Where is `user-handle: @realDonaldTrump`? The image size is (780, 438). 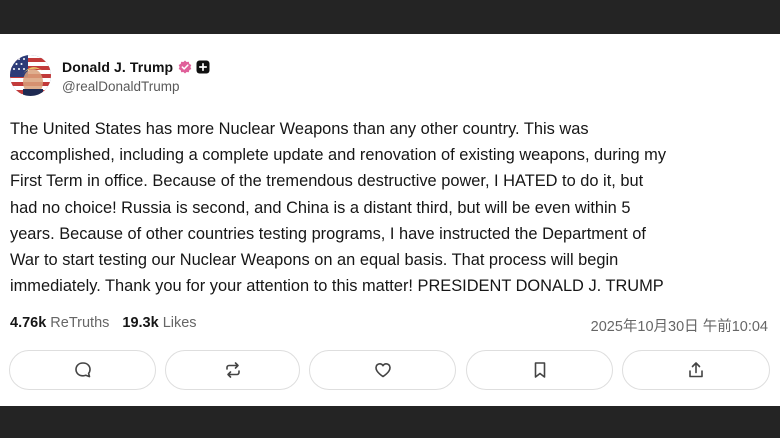 user-handle: @realDonaldTrump is located at coordinates (121, 86).